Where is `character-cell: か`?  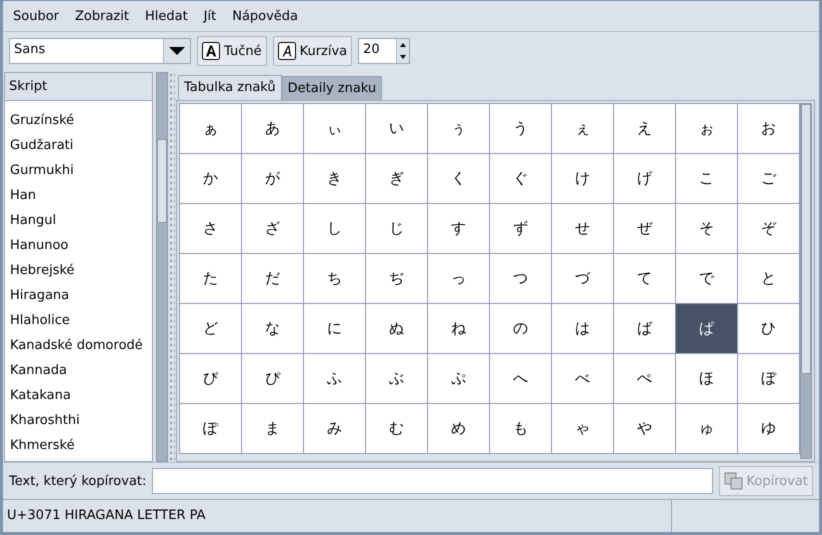 character-cell: か is located at coordinates (210, 178).